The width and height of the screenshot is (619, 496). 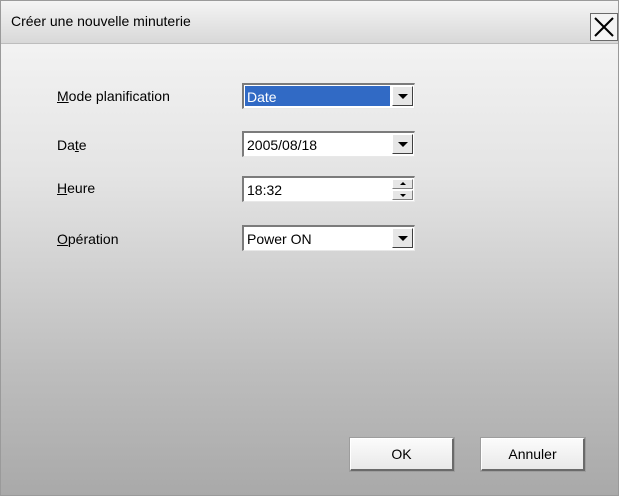 I want to click on mode-label-accel: M, so click(x=63, y=96).